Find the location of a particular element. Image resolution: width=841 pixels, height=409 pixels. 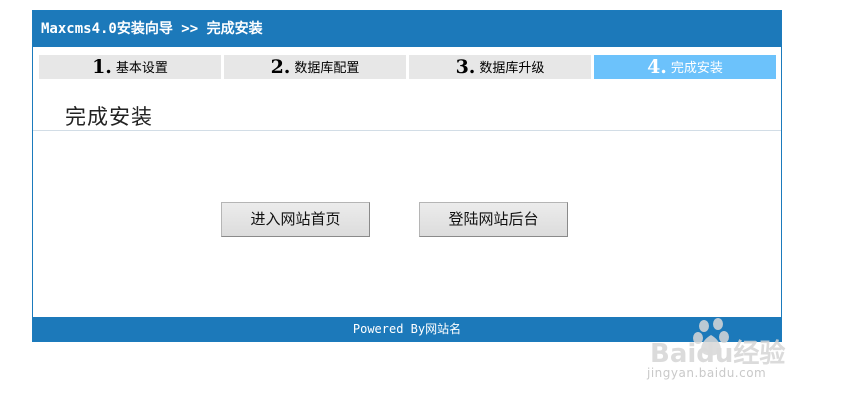

step-database-upgrade: 3. 数据库升级 is located at coordinates (500, 67).